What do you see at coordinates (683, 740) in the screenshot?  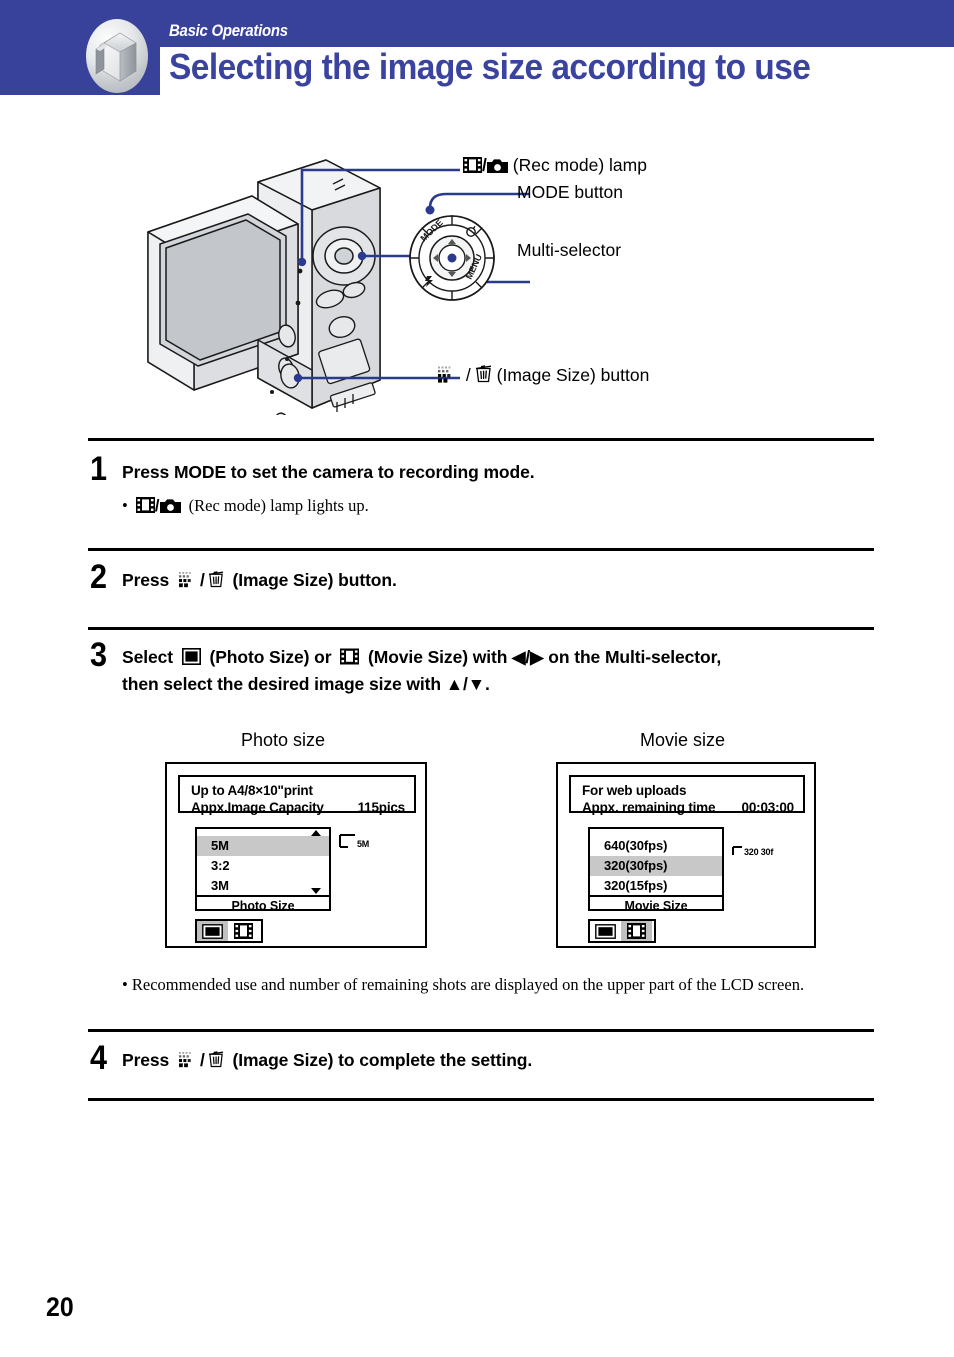 I see `movie-size-caption: Movie size` at bounding box center [683, 740].